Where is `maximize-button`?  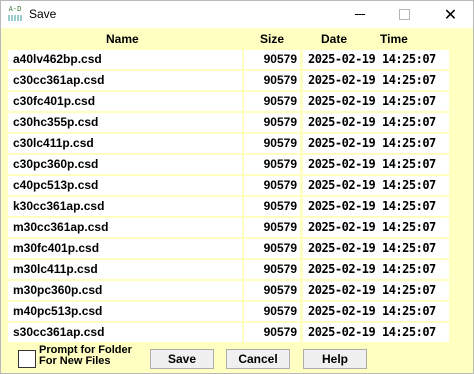
maximize-button is located at coordinates (404, 14).